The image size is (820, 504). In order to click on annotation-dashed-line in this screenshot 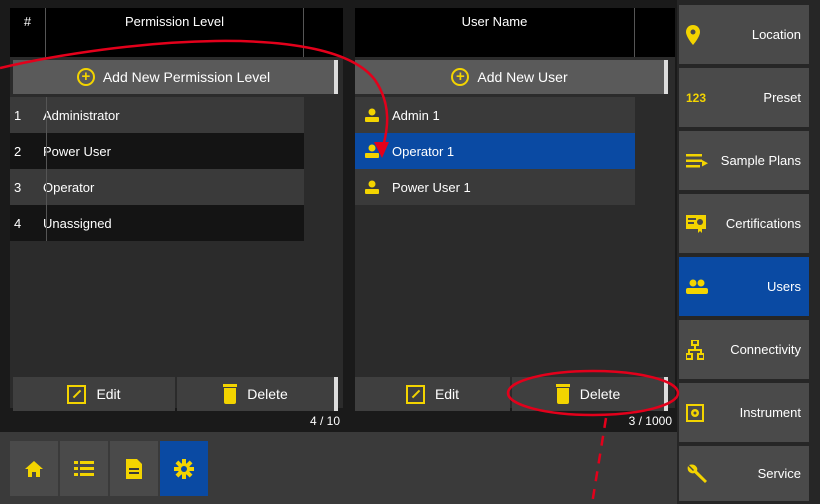, I will do `click(599, 460)`.